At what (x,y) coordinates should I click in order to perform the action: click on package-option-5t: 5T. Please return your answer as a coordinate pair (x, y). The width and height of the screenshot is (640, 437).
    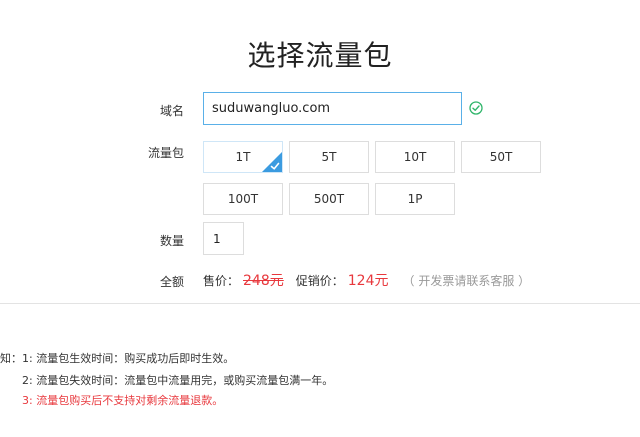
    Looking at the image, I should click on (329, 157).